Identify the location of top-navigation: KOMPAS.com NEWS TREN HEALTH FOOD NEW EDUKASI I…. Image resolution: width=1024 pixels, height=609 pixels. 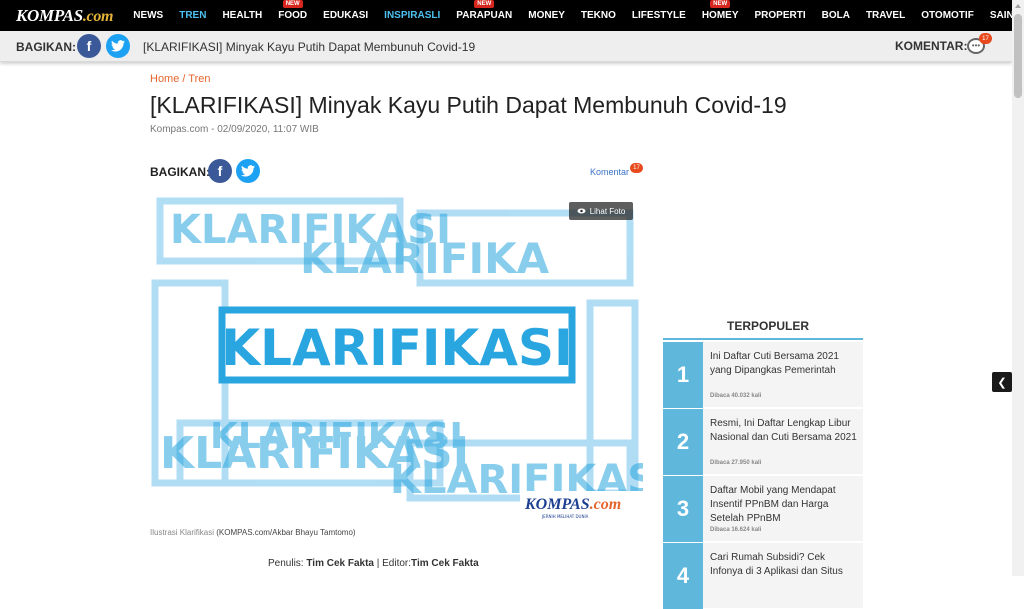
(506, 15).